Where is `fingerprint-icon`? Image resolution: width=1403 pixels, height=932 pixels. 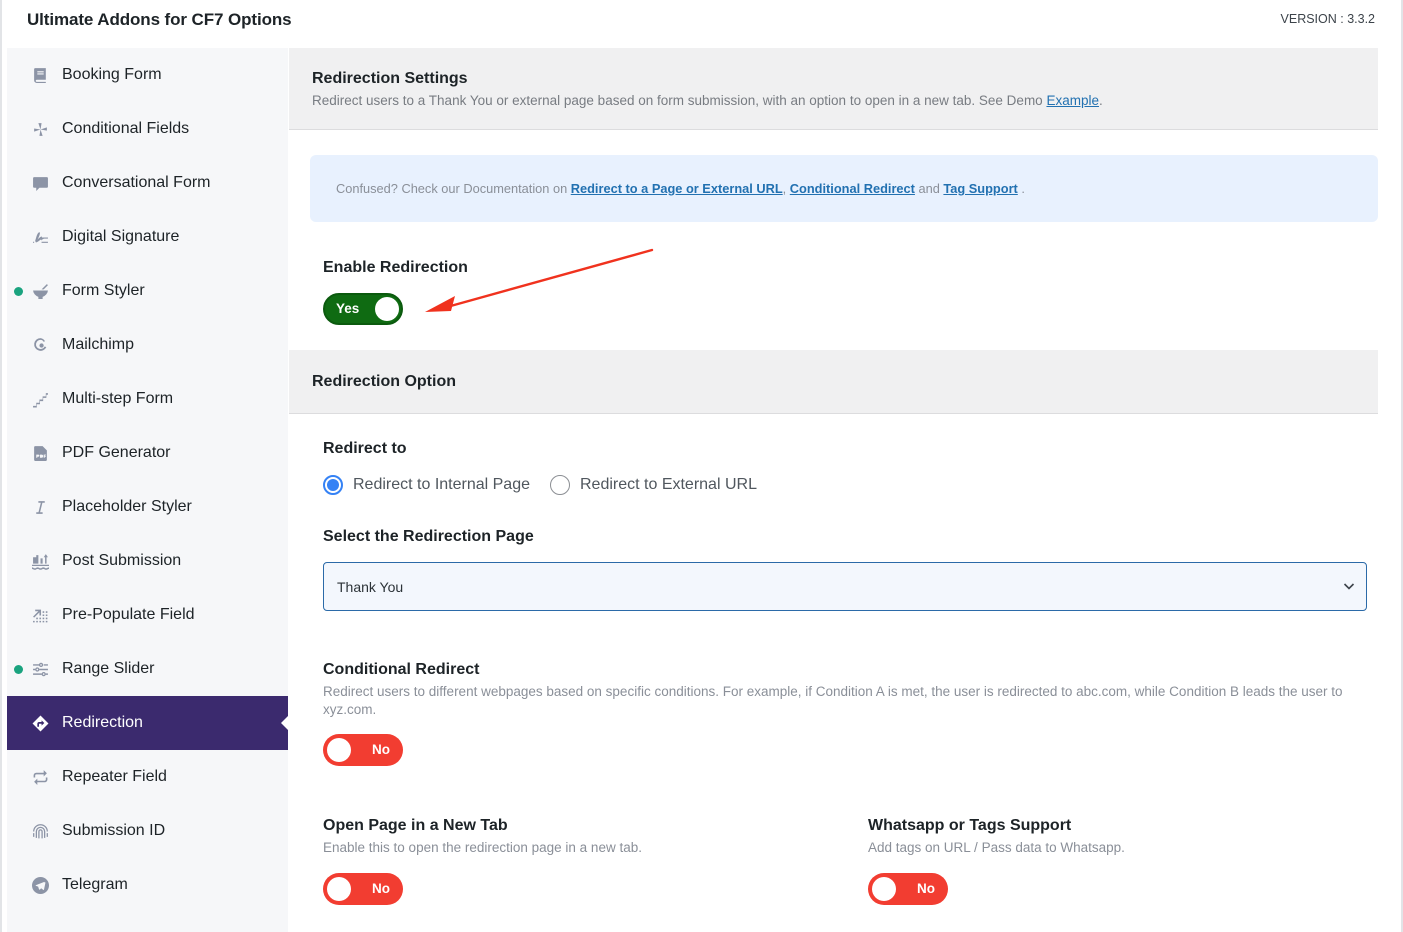
fingerprint-icon is located at coordinates (40, 831).